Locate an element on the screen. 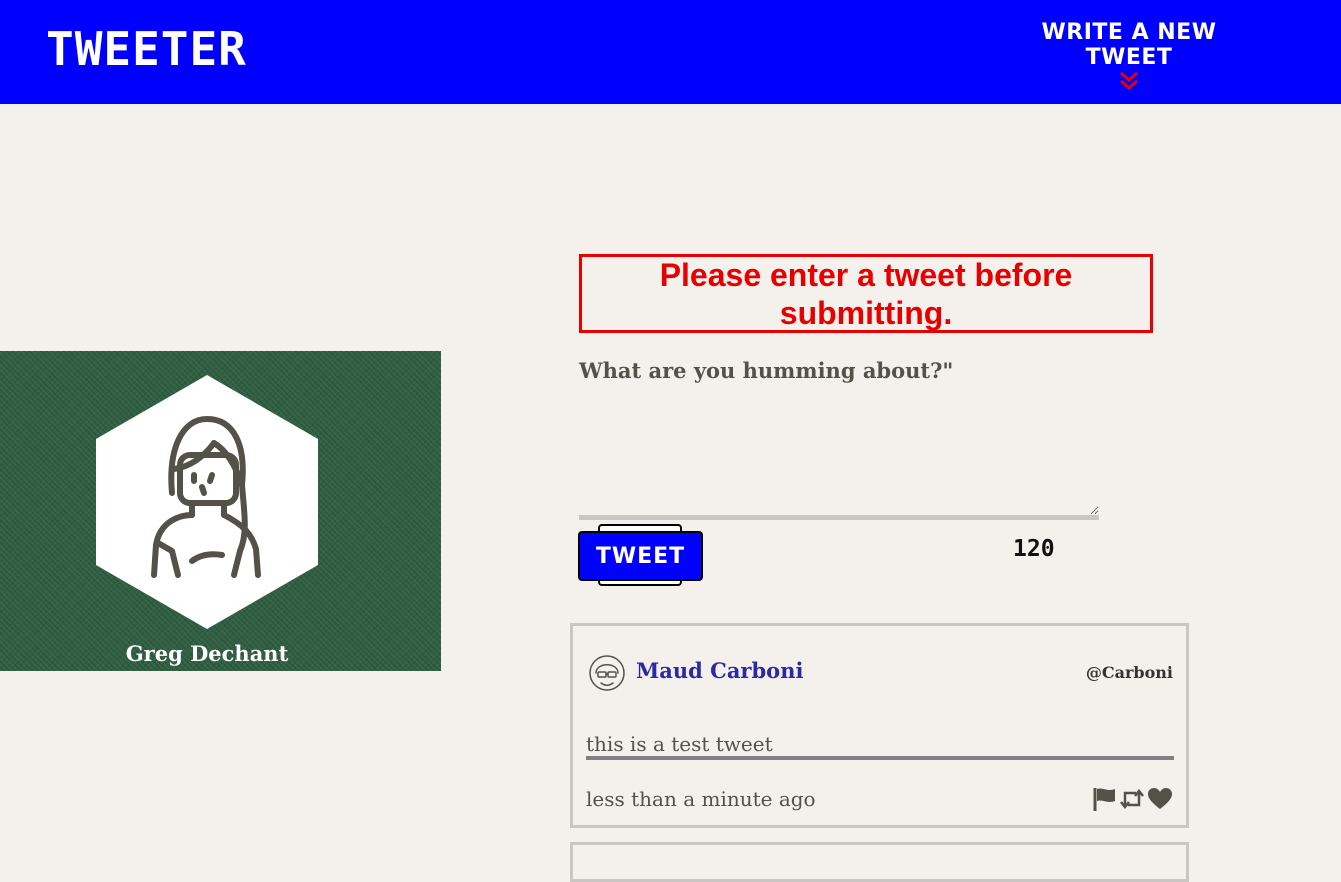 This screenshot has height=882, width=1341. write-new-tweet-label: WRITE A NEW TWEET is located at coordinates (1129, 45).